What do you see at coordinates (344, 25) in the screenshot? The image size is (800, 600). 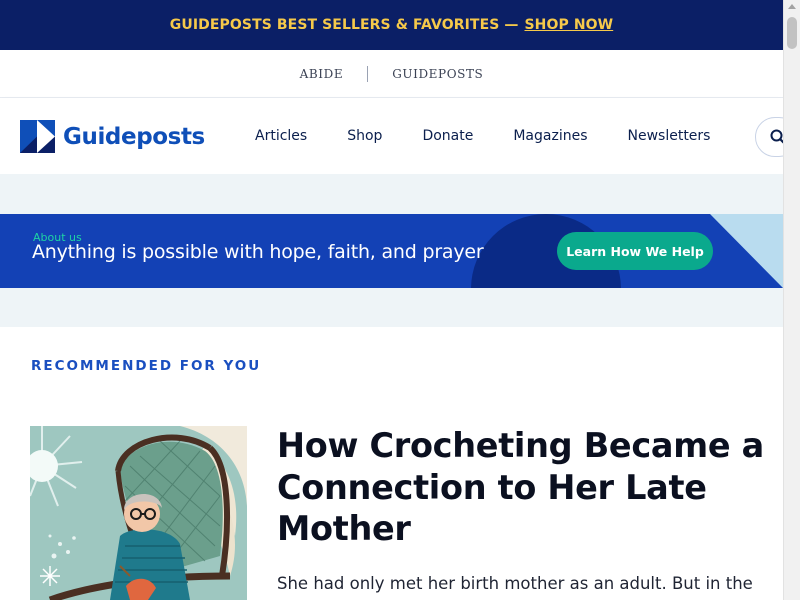 I see `promo-text: GUIDEPOSTS BEST SELLERS & FAVORITES —` at bounding box center [344, 25].